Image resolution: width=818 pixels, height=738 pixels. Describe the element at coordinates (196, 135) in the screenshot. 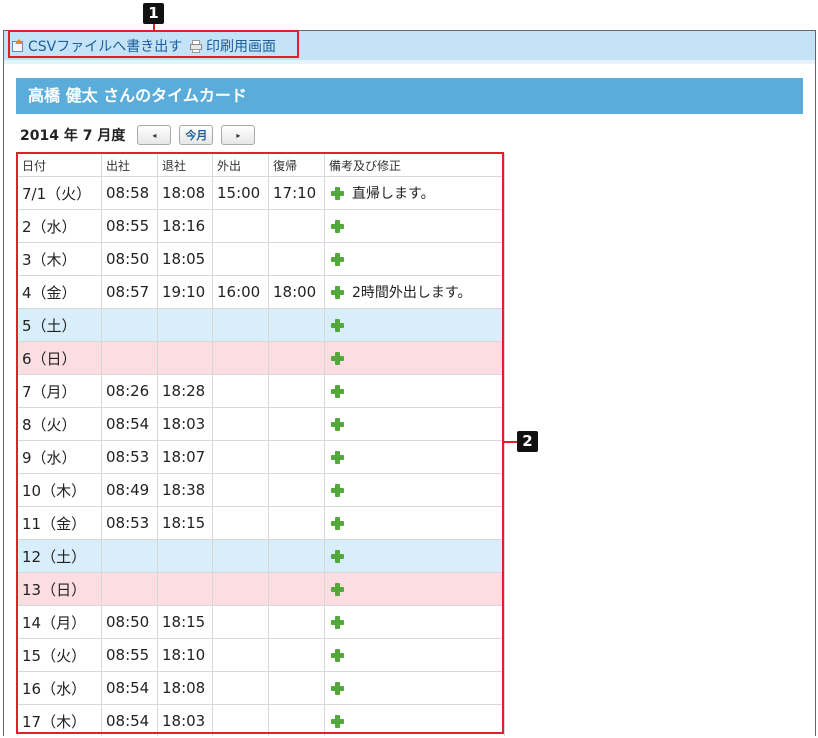

I see `current-month-button: 今月` at that location.